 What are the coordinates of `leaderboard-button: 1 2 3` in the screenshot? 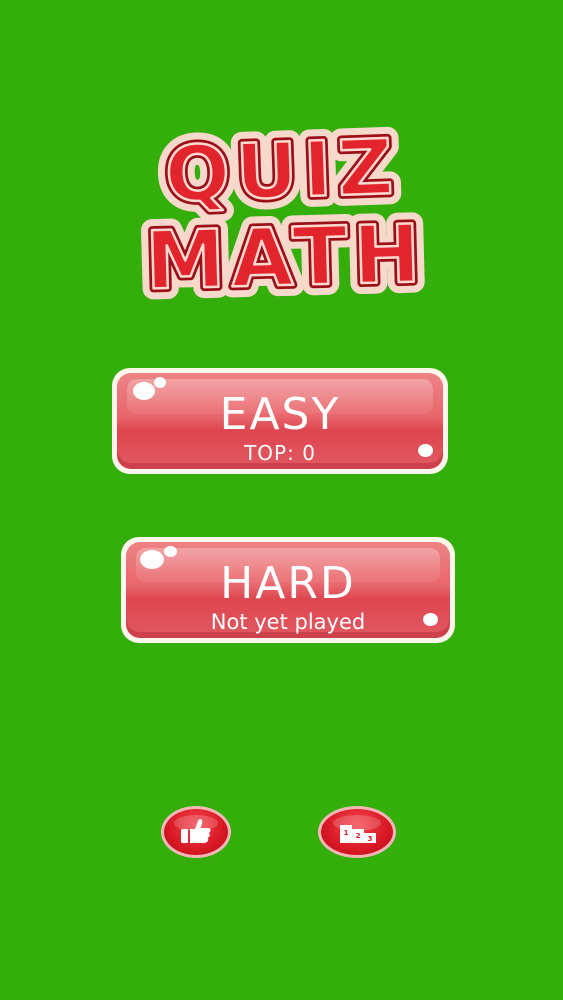 It's located at (357, 832).